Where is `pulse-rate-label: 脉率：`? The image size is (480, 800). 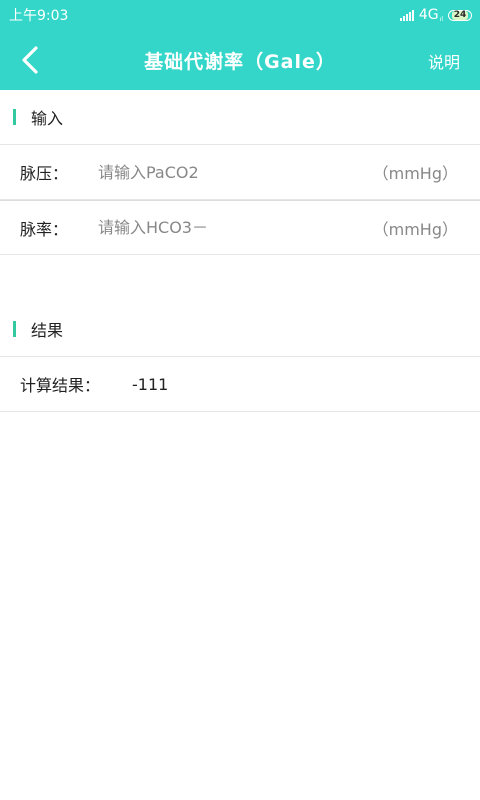
pulse-rate-label: 脉率： is located at coordinates (44, 229).